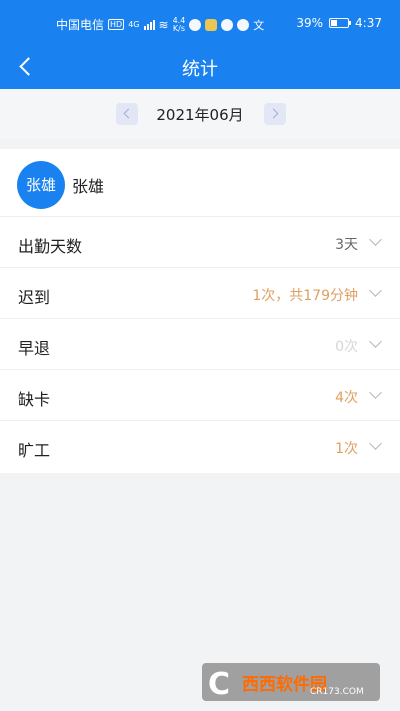  Describe the element at coordinates (195, 24) in the screenshot. I see `message-icon` at that location.